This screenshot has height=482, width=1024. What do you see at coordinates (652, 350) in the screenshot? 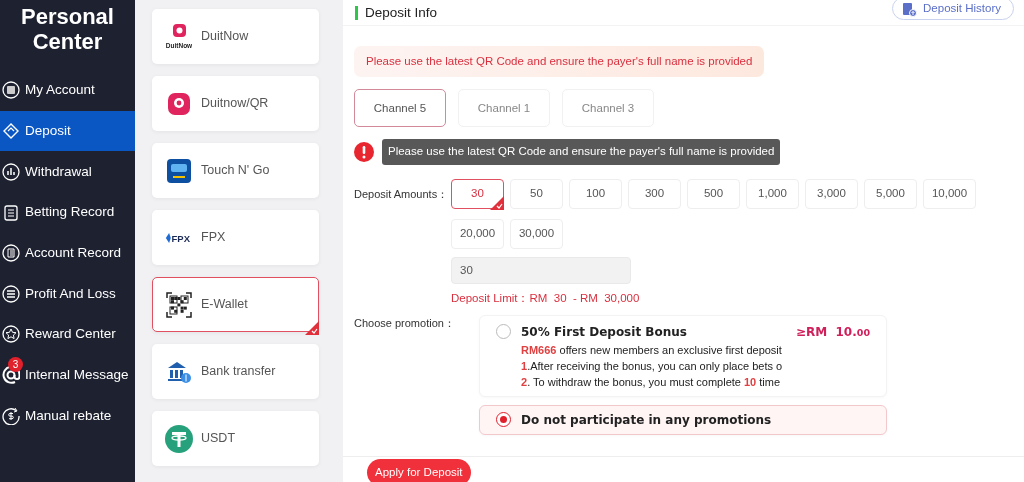
I see `promotion-description: RM666 offers new members an exclusive first deposit` at bounding box center [652, 350].